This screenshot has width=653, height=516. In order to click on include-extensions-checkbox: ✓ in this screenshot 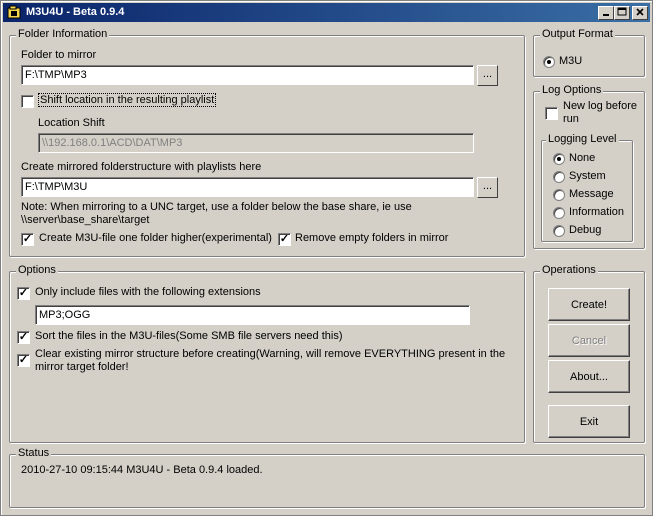, I will do `click(23, 293)`.